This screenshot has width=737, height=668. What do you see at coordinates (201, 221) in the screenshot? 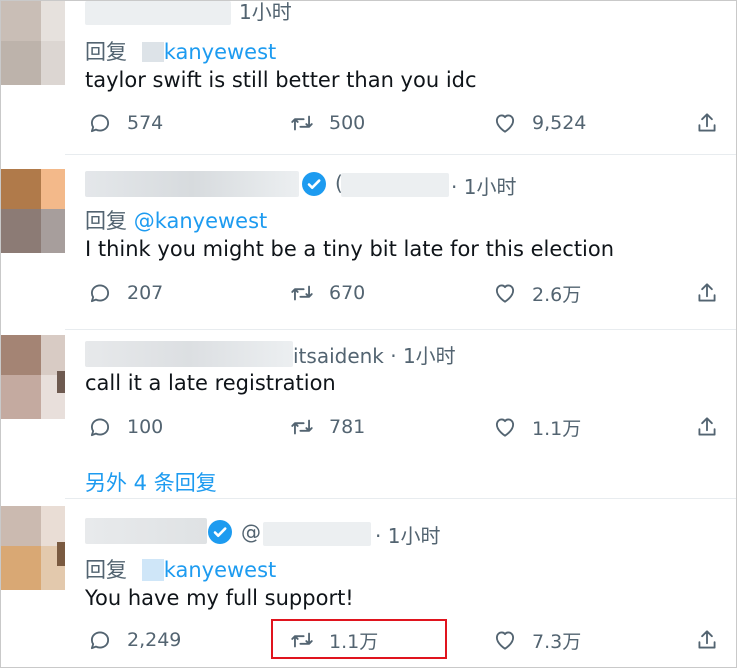
I see `mention-link: @kanyewest` at bounding box center [201, 221].